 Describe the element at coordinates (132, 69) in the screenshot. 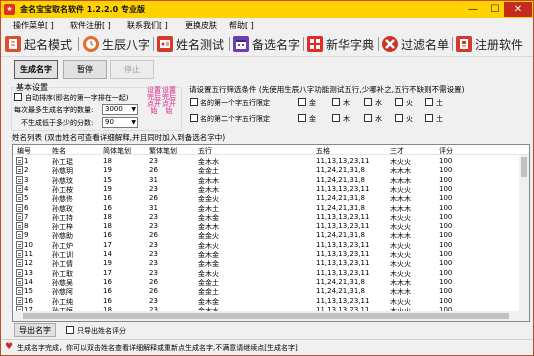

I see `stop-button: 停止` at that location.